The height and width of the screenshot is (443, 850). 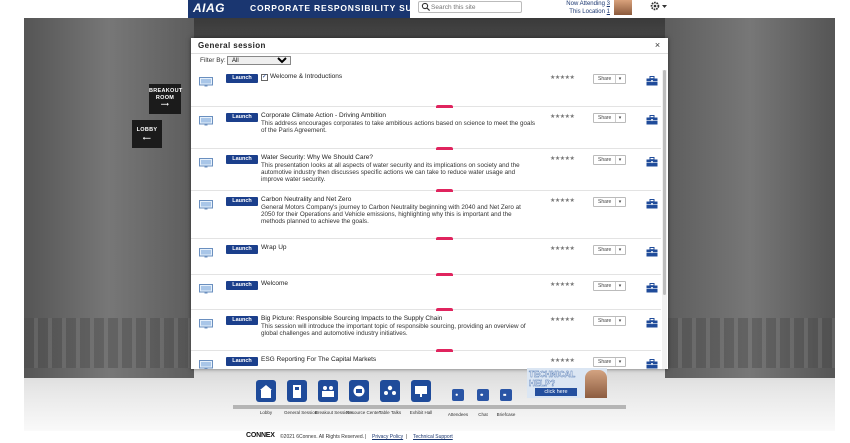 I want to click on breakout-room-sign: BREAKOUT ROOM ⟶, so click(x=165, y=99).